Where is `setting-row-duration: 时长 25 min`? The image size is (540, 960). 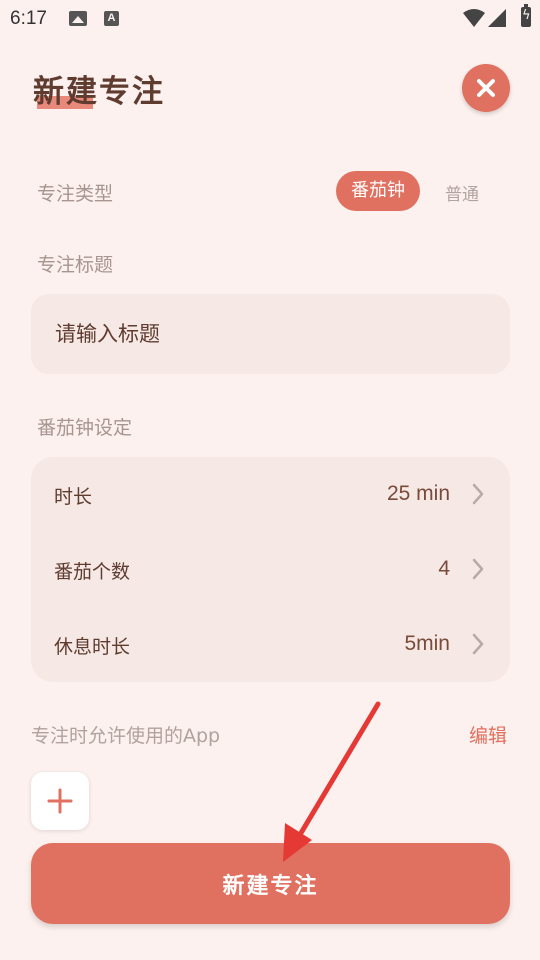 setting-row-duration: 时长 25 min is located at coordinates (270, 495).